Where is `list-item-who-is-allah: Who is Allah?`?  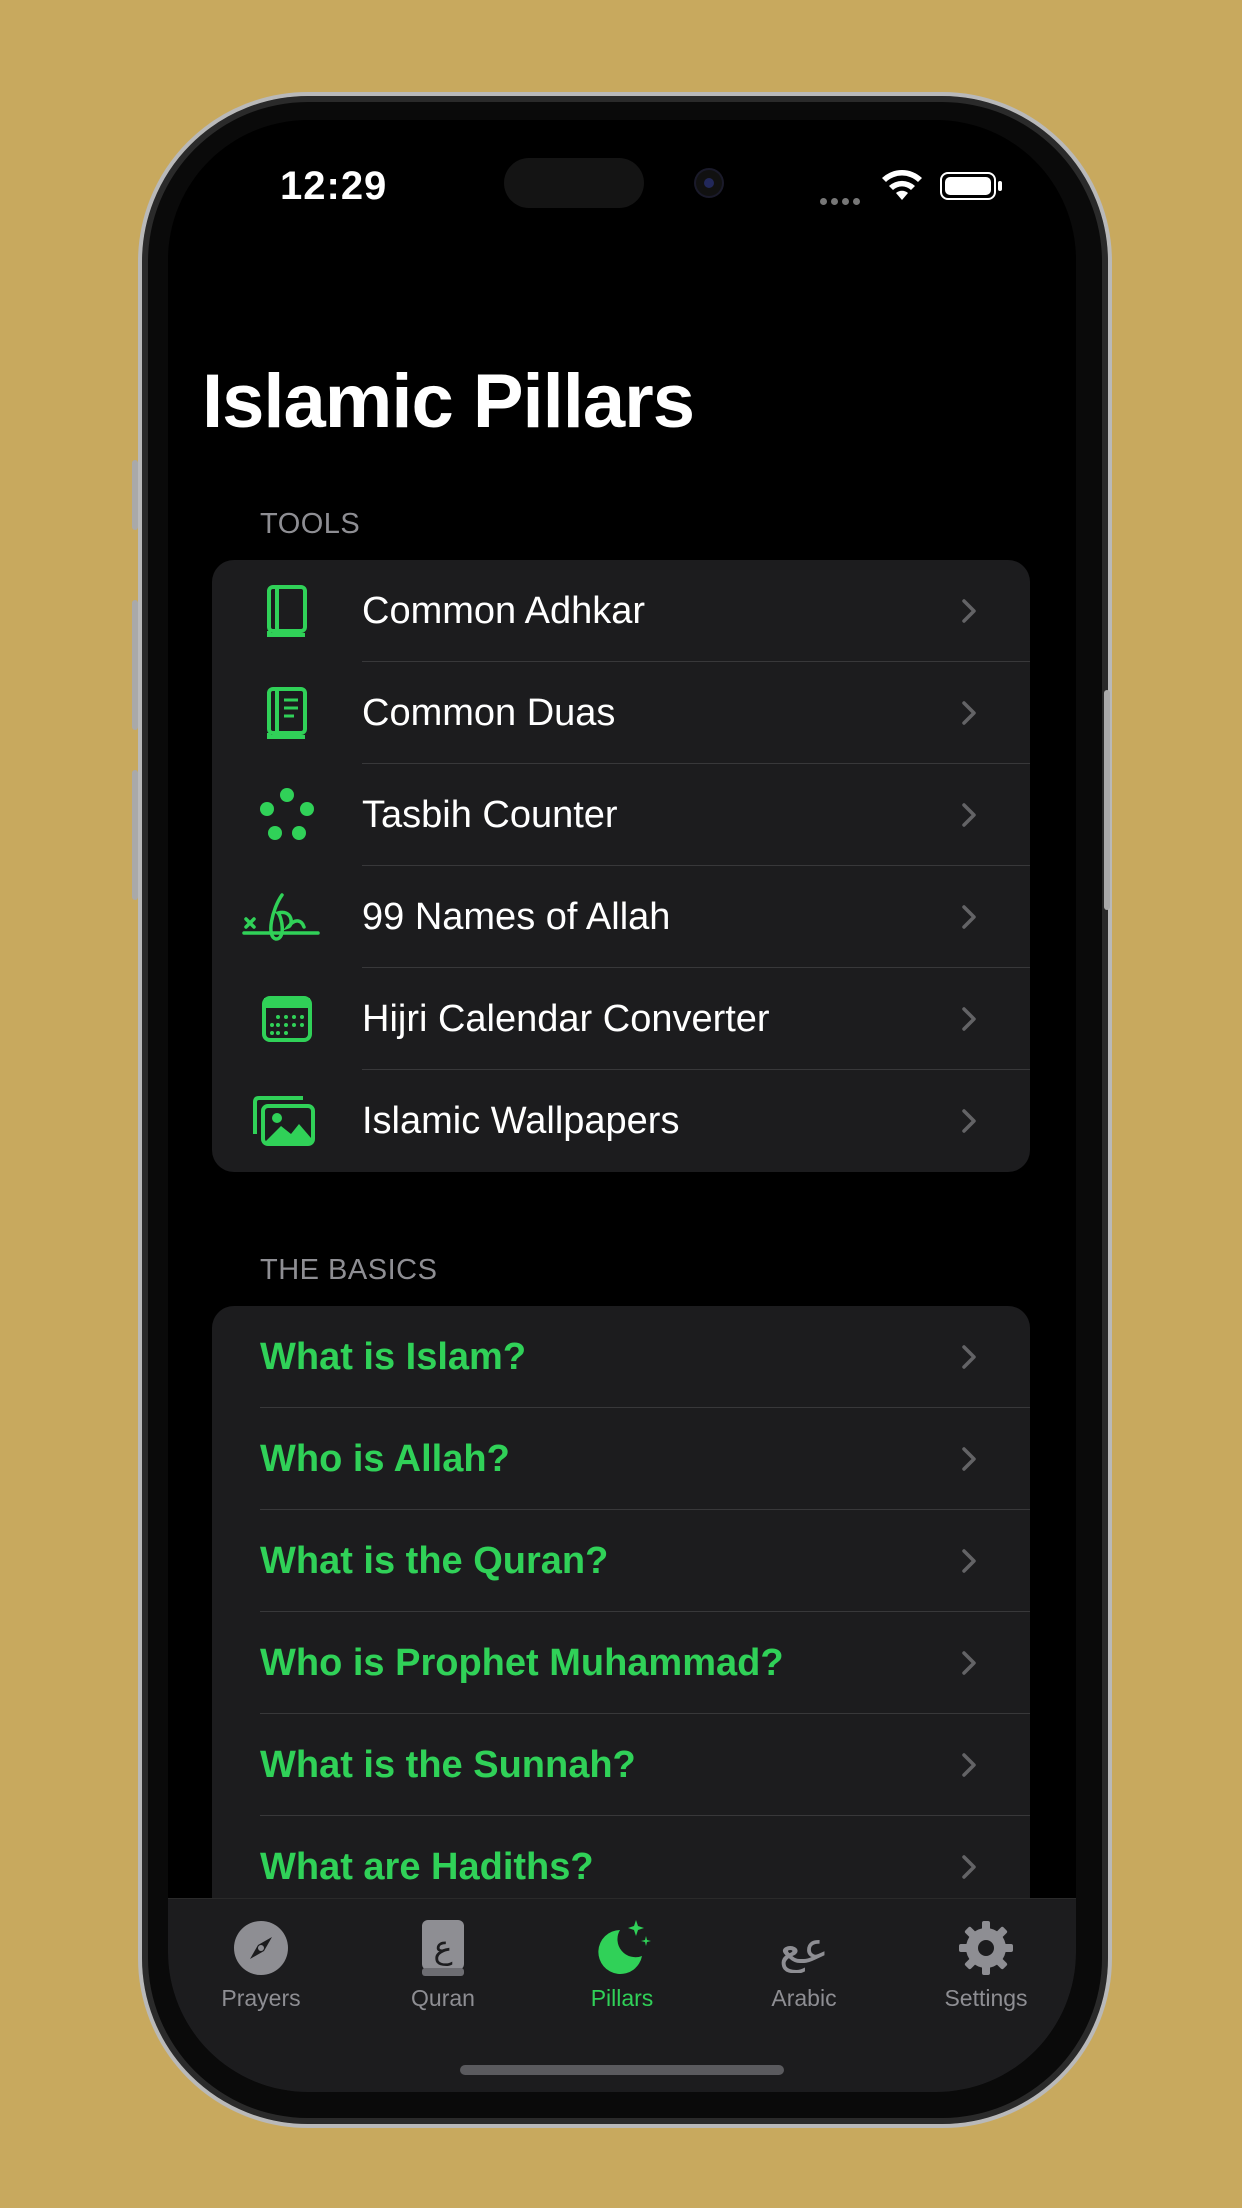 list-item-who-is-allah: Who is Allah? is located at coordinates (621, 1459).